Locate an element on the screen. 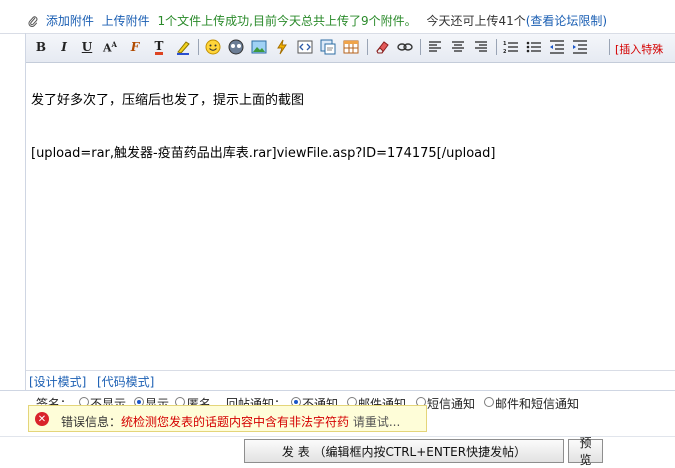 The image size is (675, 468). align-center-icon is located at coordinates (458, 47).